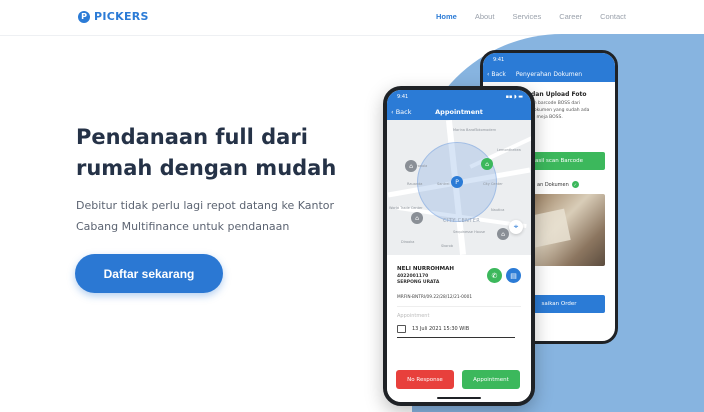 The height and width of the screenshot is (412, 704). Describe the element at coordinates (504, 275) in the screenshot. I see `contact-actions: ✆ ▤` at that location.